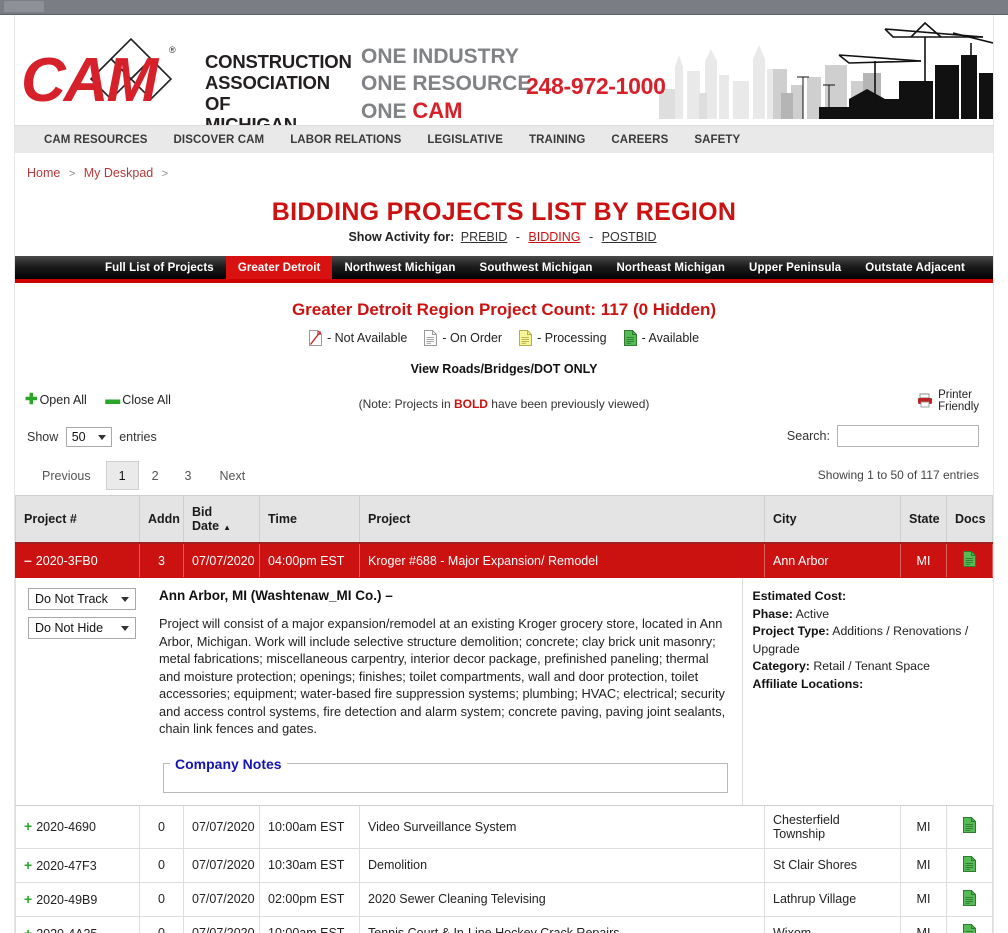 The width and height of the screenshot is (1008, 933). Describe the element at coordinates (639, 140) in the screenshot. I see `nav-item-careers: CAREERS` at that location.